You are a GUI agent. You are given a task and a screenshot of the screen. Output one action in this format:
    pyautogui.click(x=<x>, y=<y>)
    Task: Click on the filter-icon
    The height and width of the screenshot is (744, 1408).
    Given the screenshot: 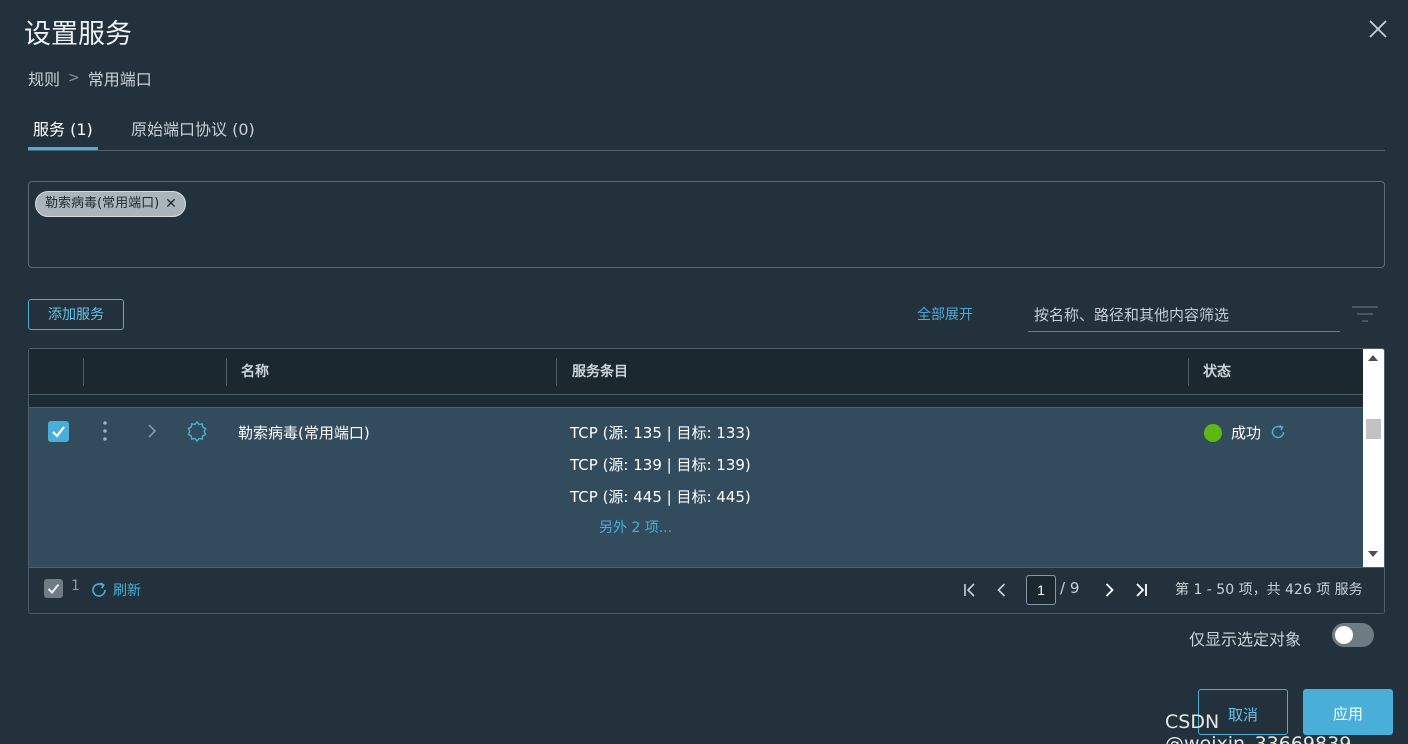 What is the action you would take?
    pyautogui.click(x=1365, y=314)
    